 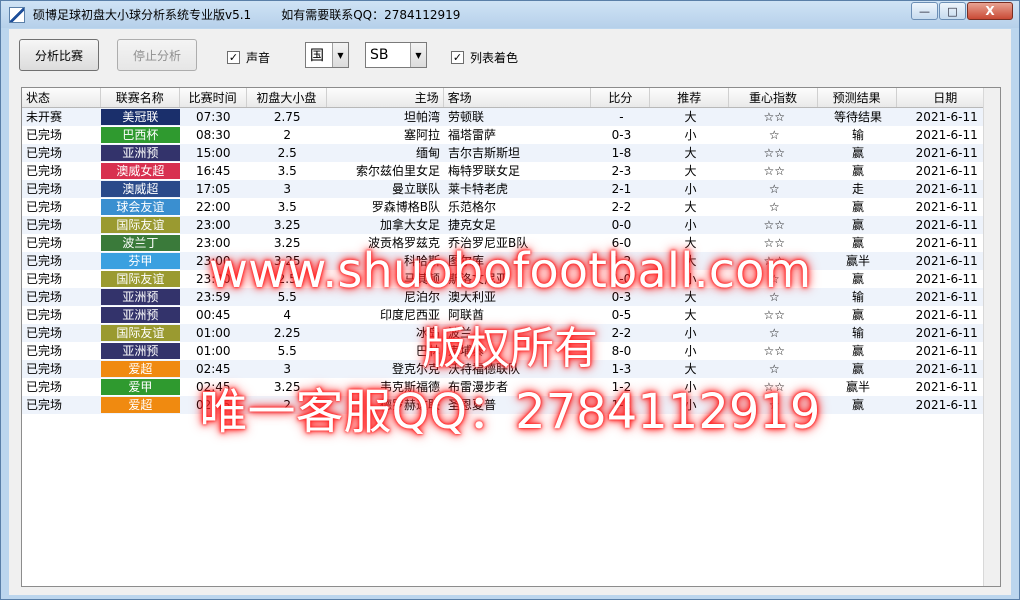 I want to click on league-cell: 澳威女超, so click(x=140, y=171).